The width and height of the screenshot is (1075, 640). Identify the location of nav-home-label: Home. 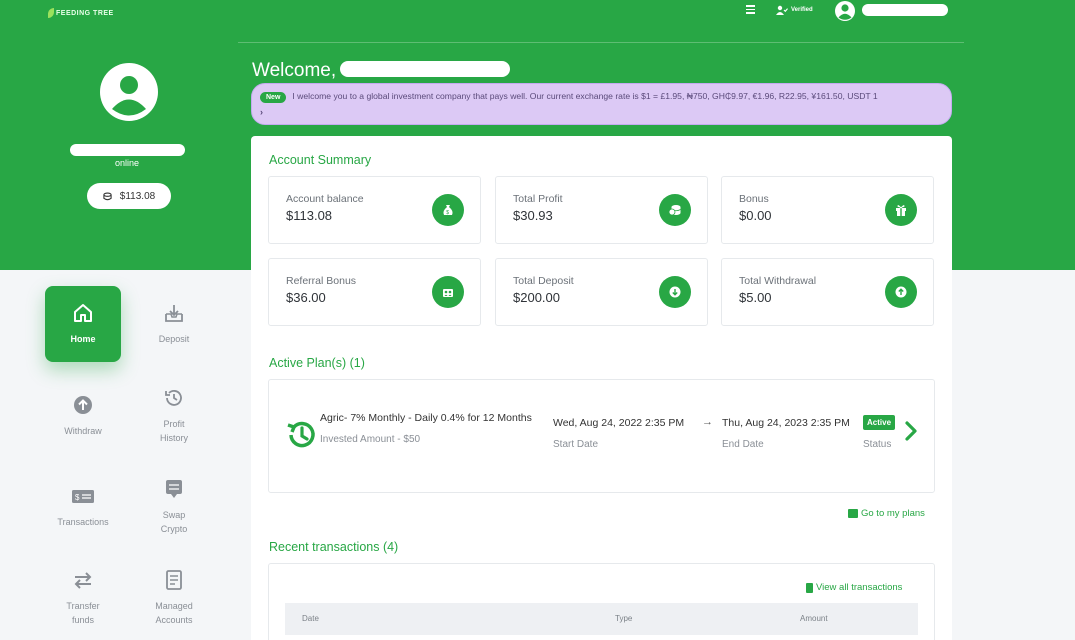
(83, 339).